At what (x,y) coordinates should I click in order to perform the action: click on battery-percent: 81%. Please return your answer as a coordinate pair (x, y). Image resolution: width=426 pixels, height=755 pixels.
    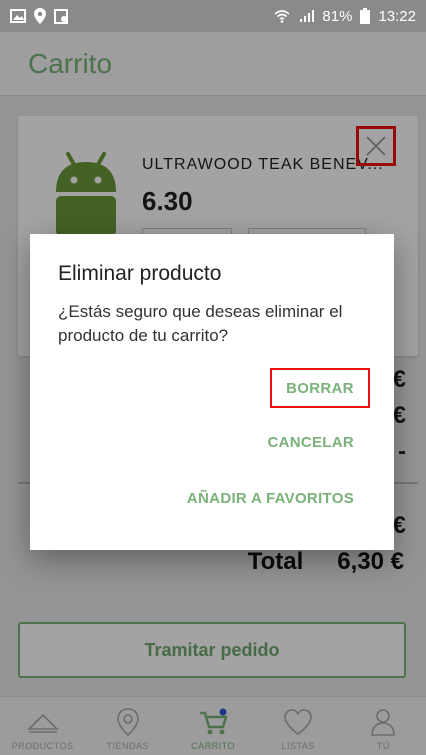
    Looking at the image, I should click on (337, 16).